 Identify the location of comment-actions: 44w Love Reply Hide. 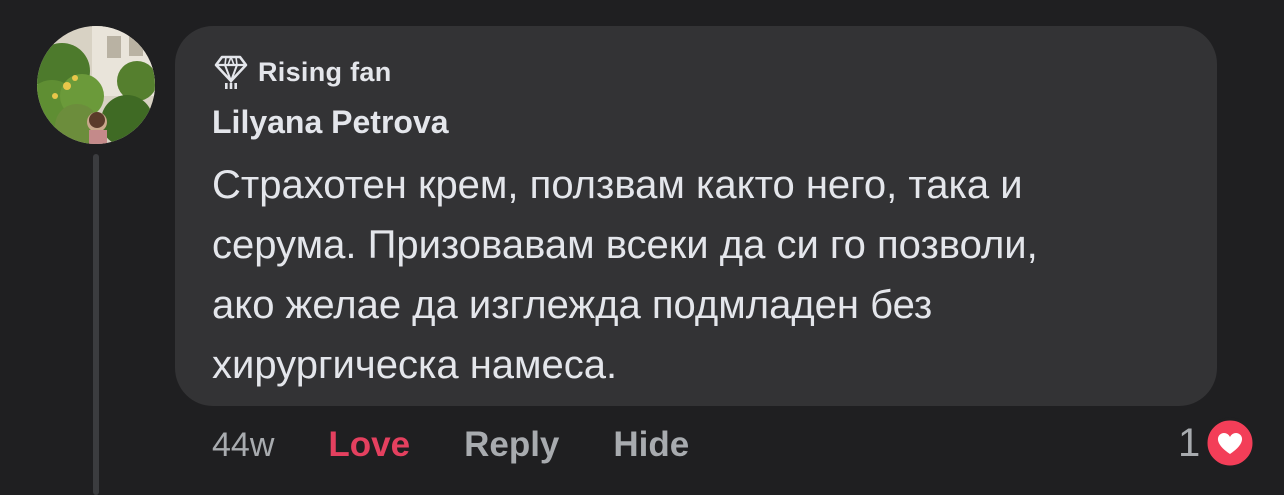
(477, 445).